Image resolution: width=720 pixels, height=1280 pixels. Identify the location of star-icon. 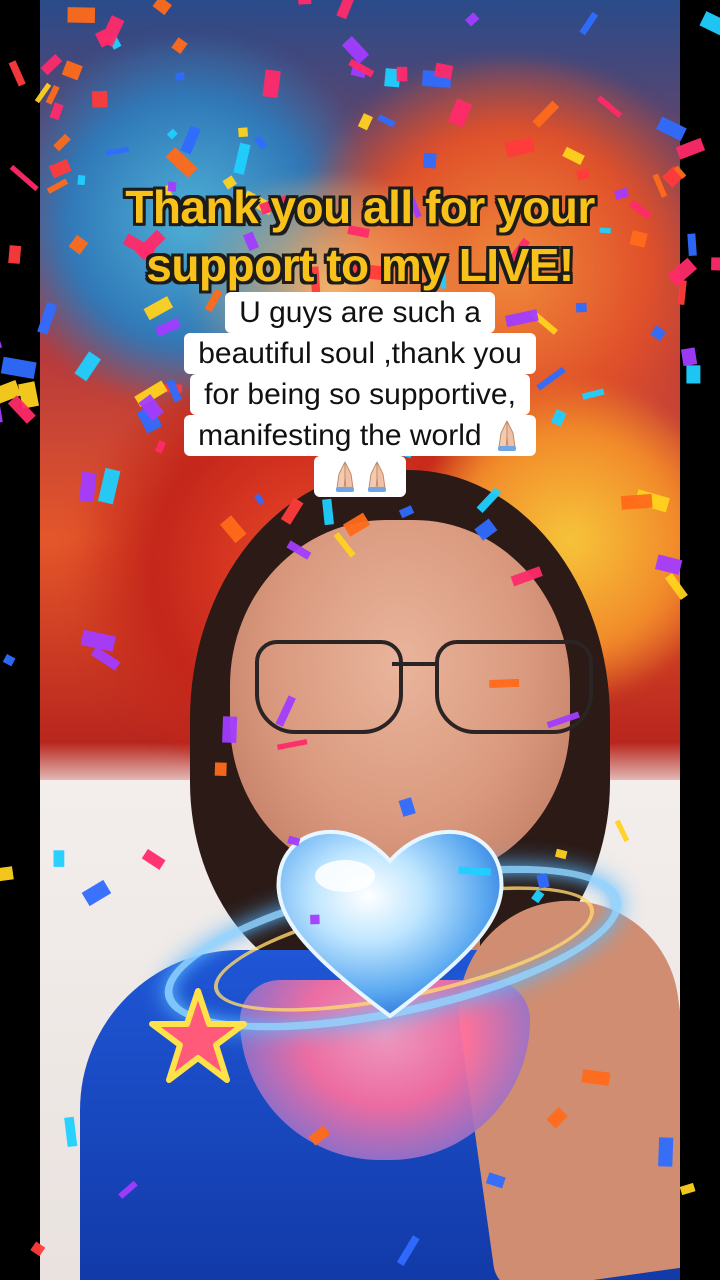
(198, 1036).